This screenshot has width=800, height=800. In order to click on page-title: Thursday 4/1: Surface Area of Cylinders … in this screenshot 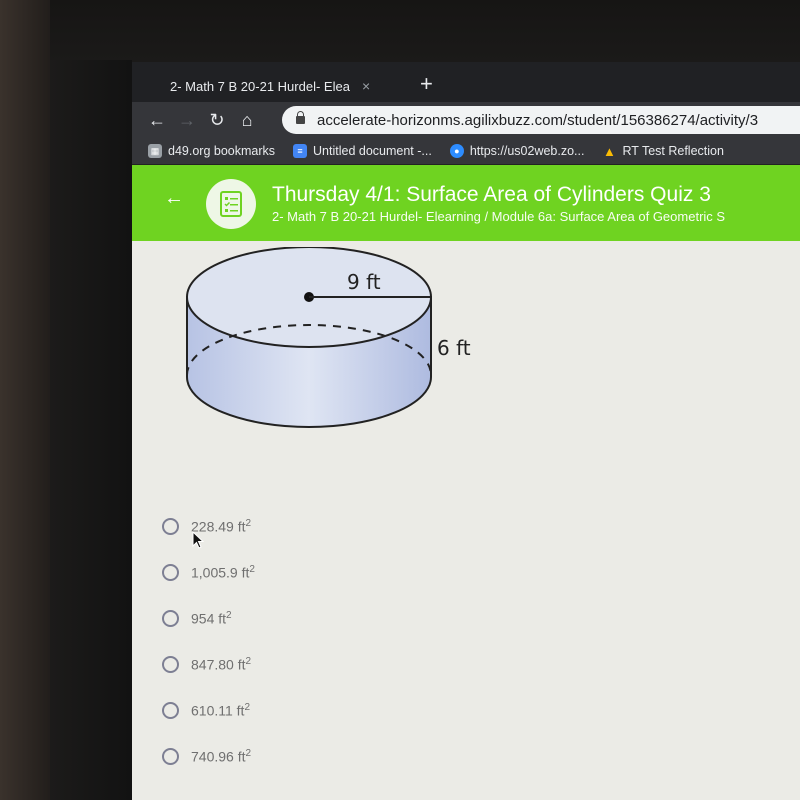, I will do `click(491, 194)`.